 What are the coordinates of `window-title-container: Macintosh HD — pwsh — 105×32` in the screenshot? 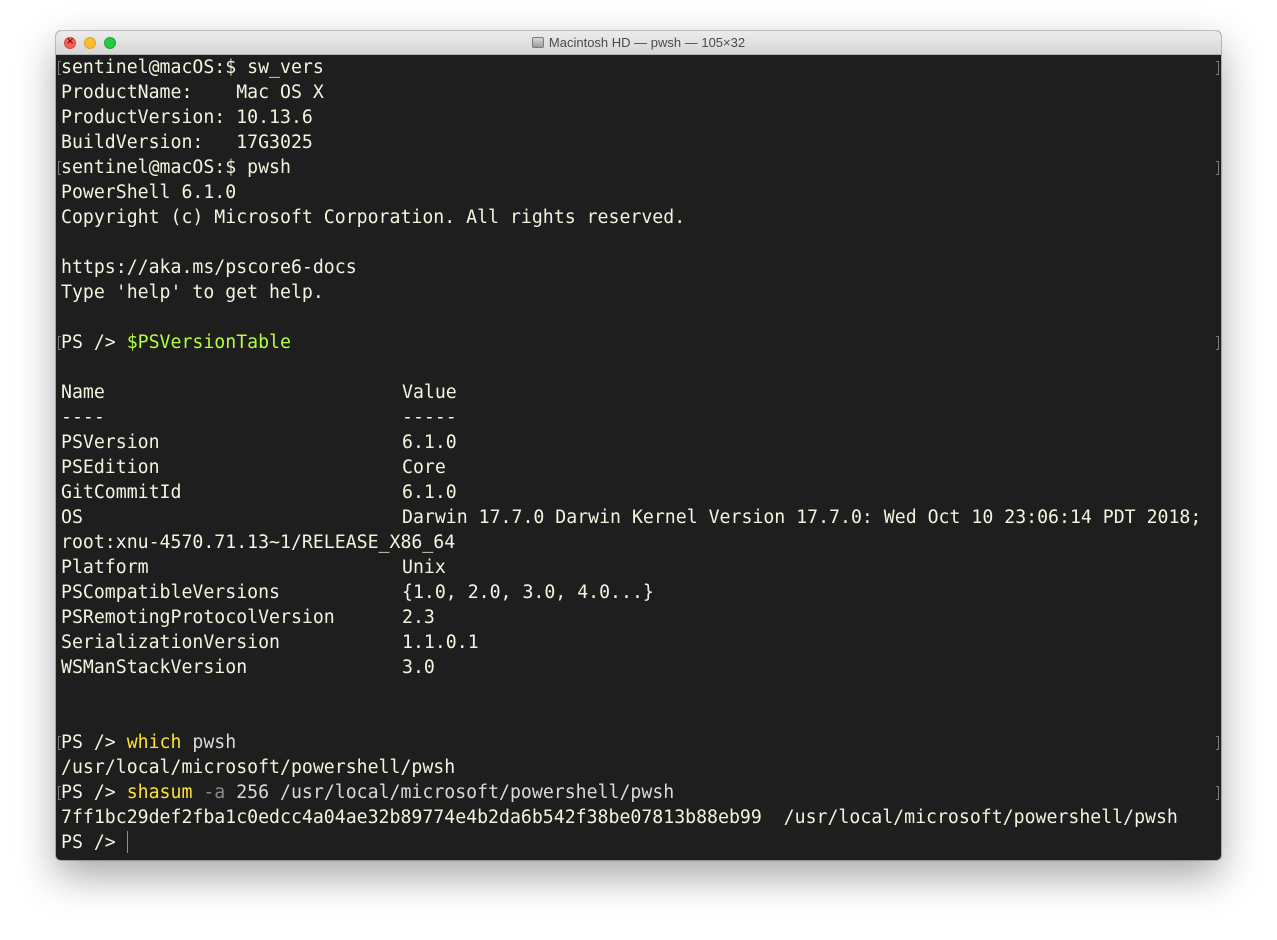 It's located at (638, 42).